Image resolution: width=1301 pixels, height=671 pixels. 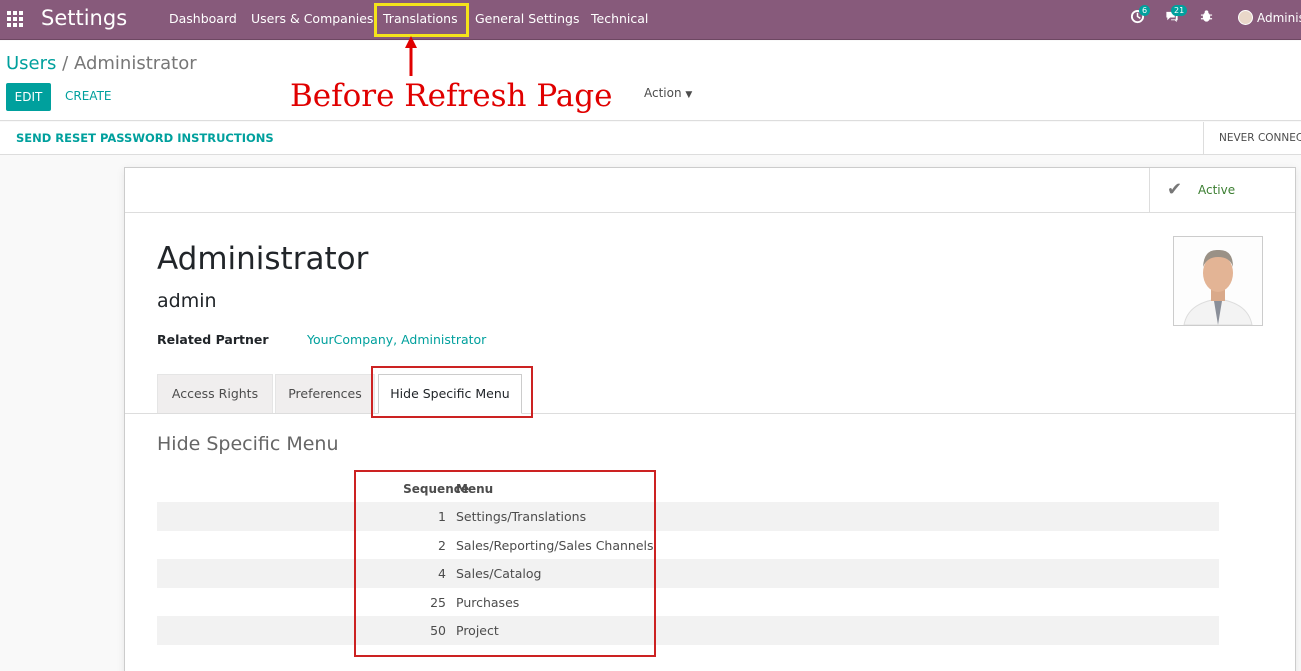 I want to click on user-menu: Adminis, so click(x=1269, y=17).